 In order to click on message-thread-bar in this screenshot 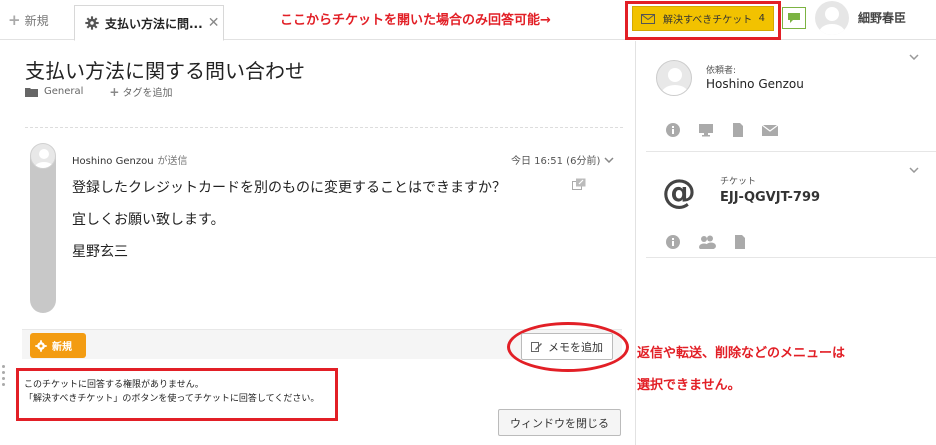, I will do `click(43, 229)`.